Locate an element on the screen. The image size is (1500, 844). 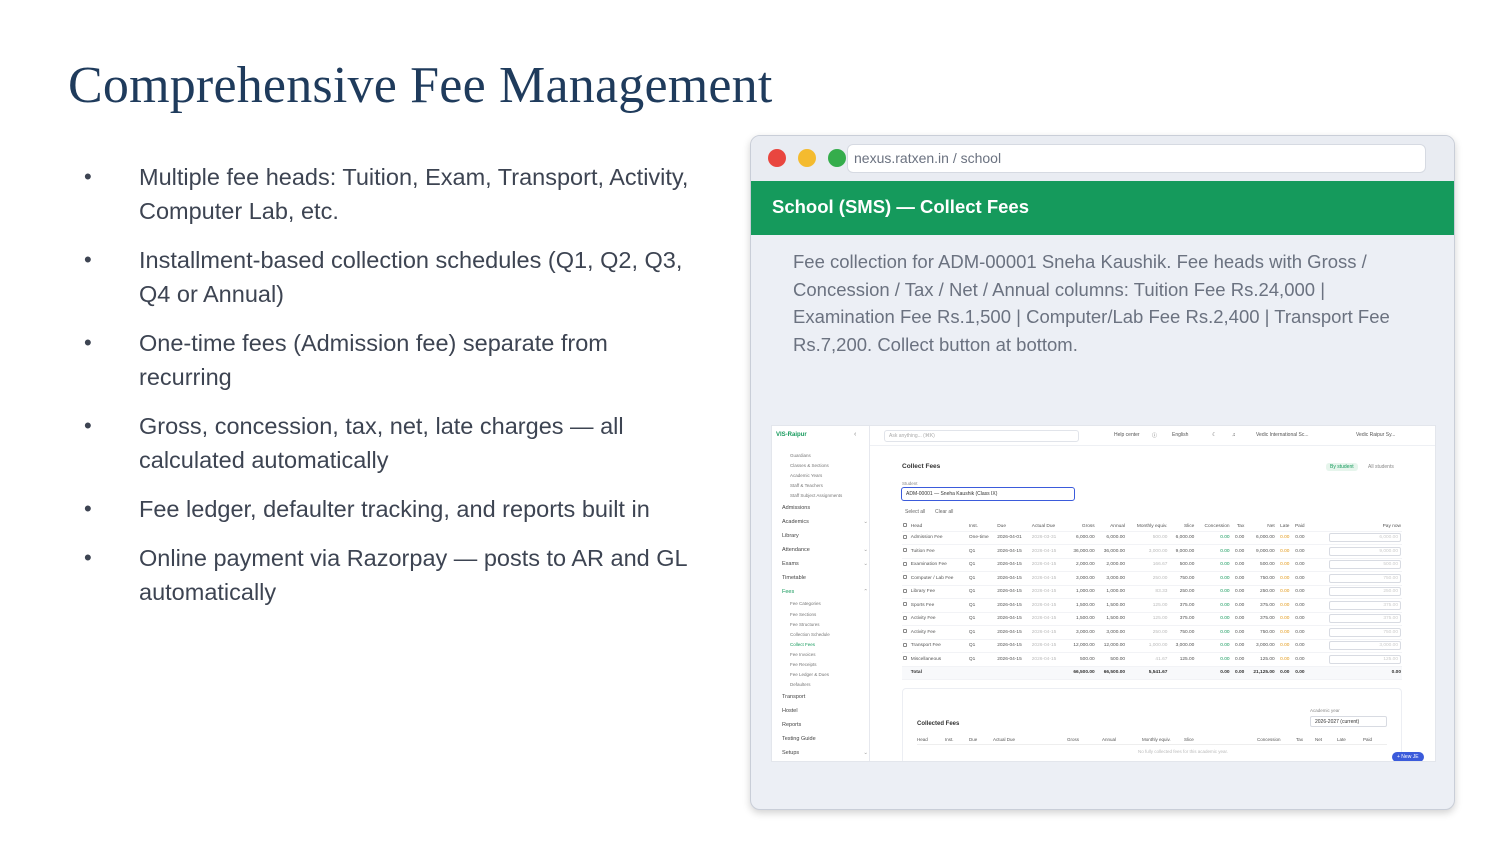
sidebar-item: Admissions is located at coordinates (825, 508).